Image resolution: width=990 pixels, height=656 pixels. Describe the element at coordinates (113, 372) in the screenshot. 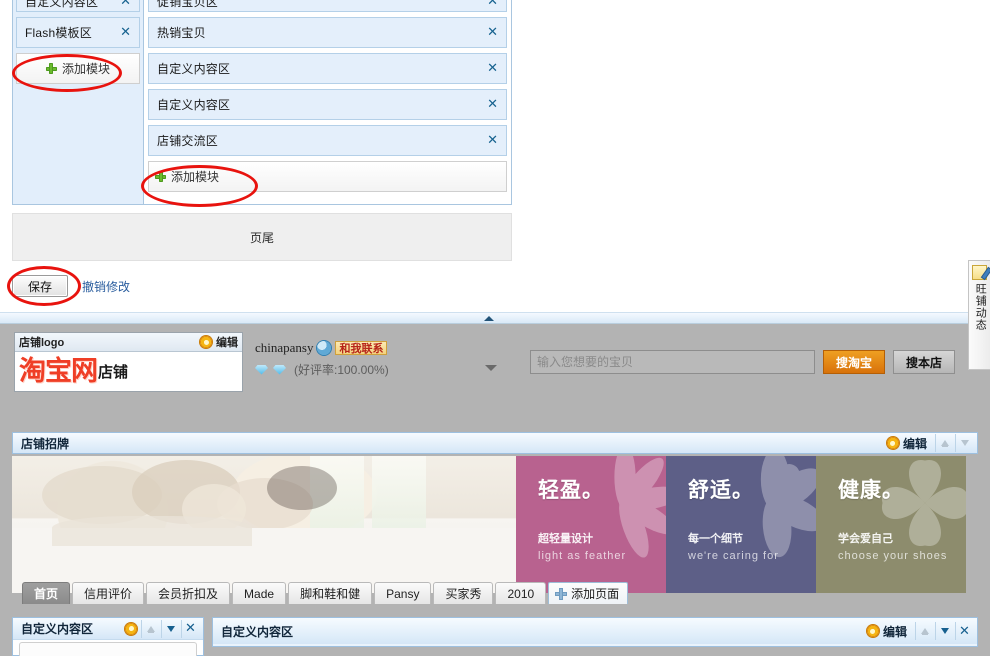

I see `brand-suffix: 店铺` at that location.